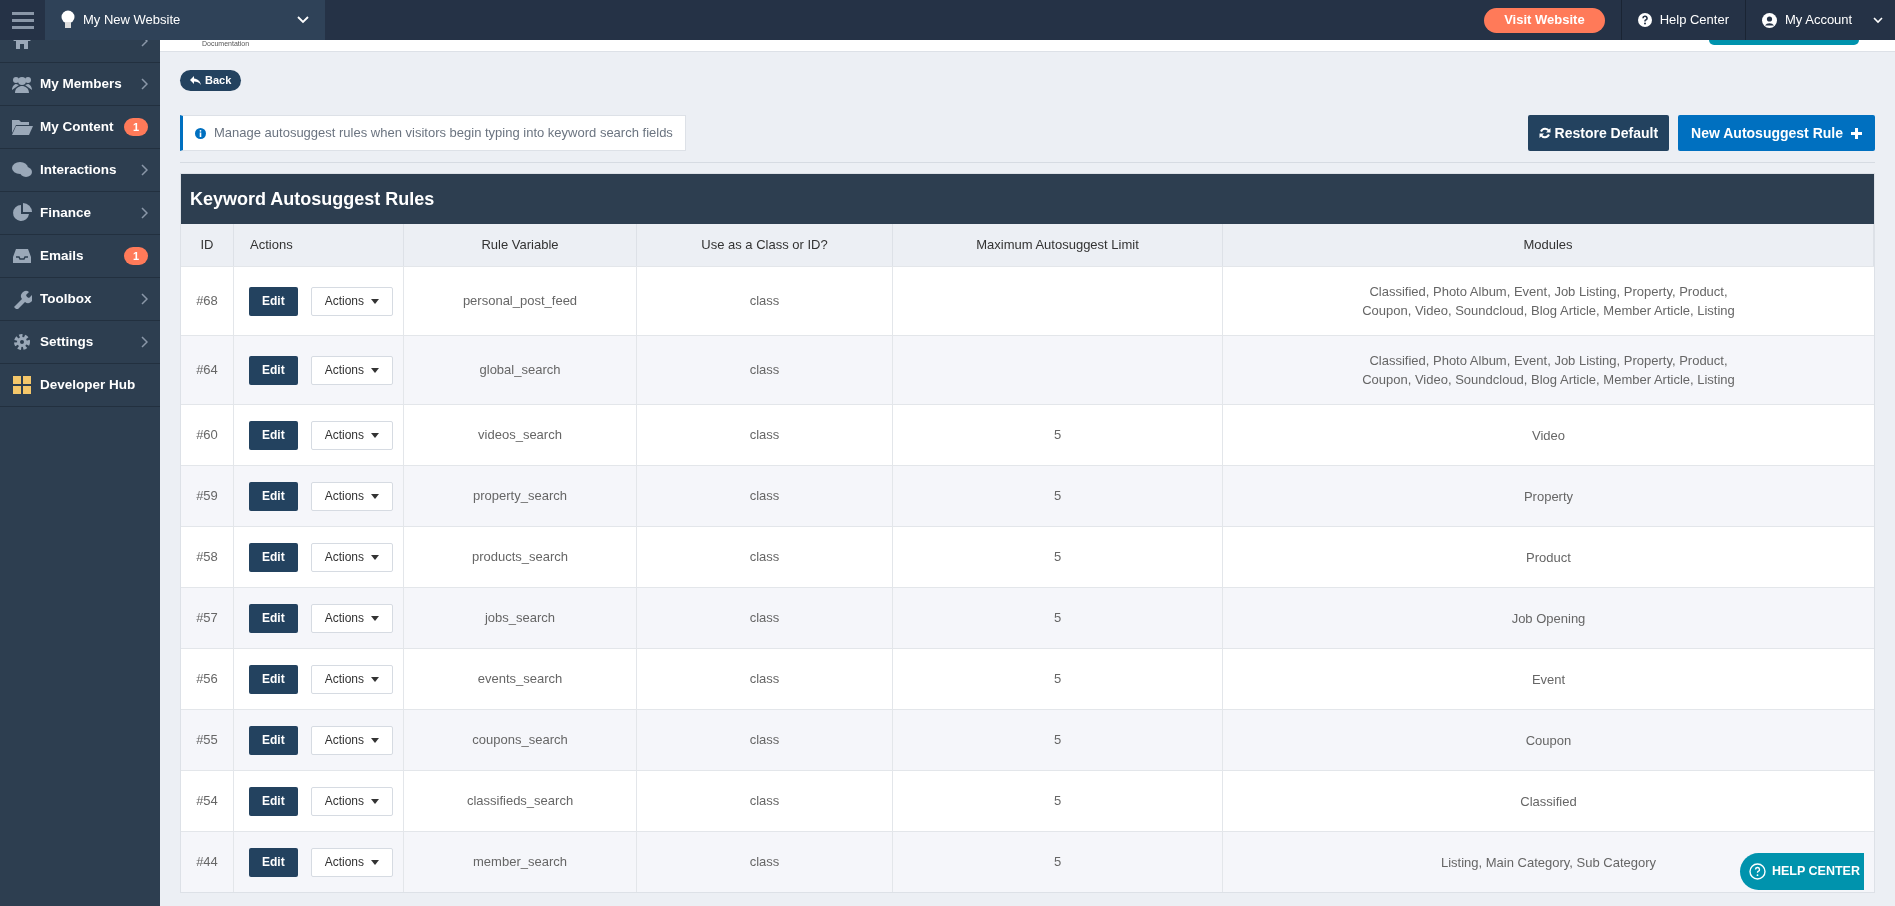  Describe the element at coordinates (80, 170) in the screenshot. I see `sidebar-item: Interactions` at that location.